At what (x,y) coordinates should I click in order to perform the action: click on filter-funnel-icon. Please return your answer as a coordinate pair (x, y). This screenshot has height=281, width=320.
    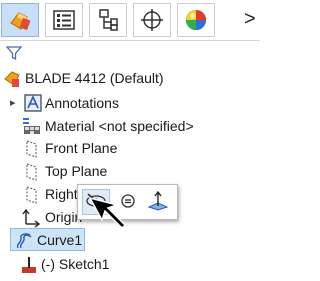
    Looking at the image, I should click on (14, 54).